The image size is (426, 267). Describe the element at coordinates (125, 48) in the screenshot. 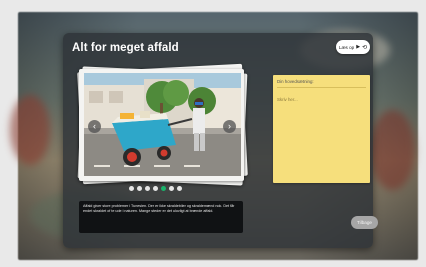

I see `page-title: Alt for meget affald` at that location.